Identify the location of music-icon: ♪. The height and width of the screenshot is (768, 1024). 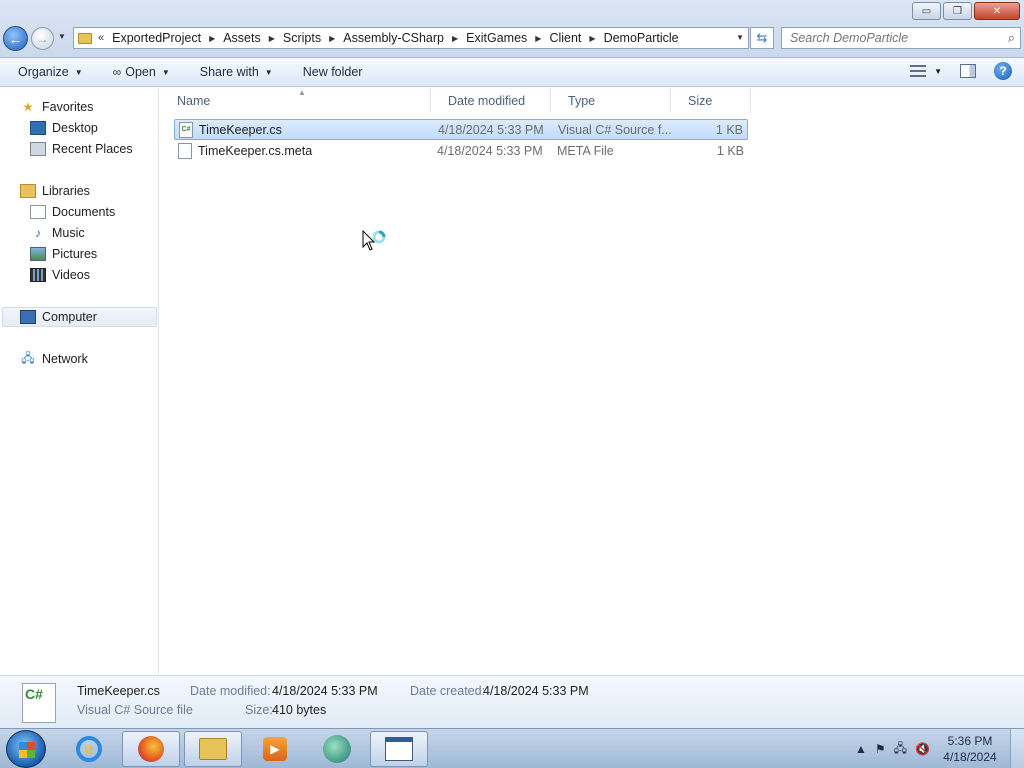
(38, 233).